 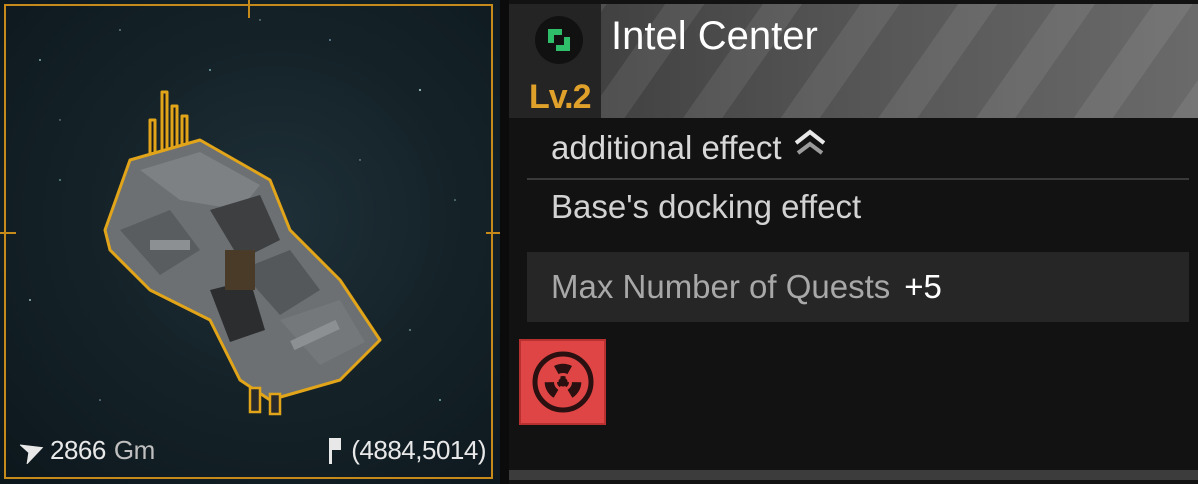 What do you see at coordinates (78, 450) in the screenshot?
I see `distance-value: 2866` at bounding box center [78, 450].